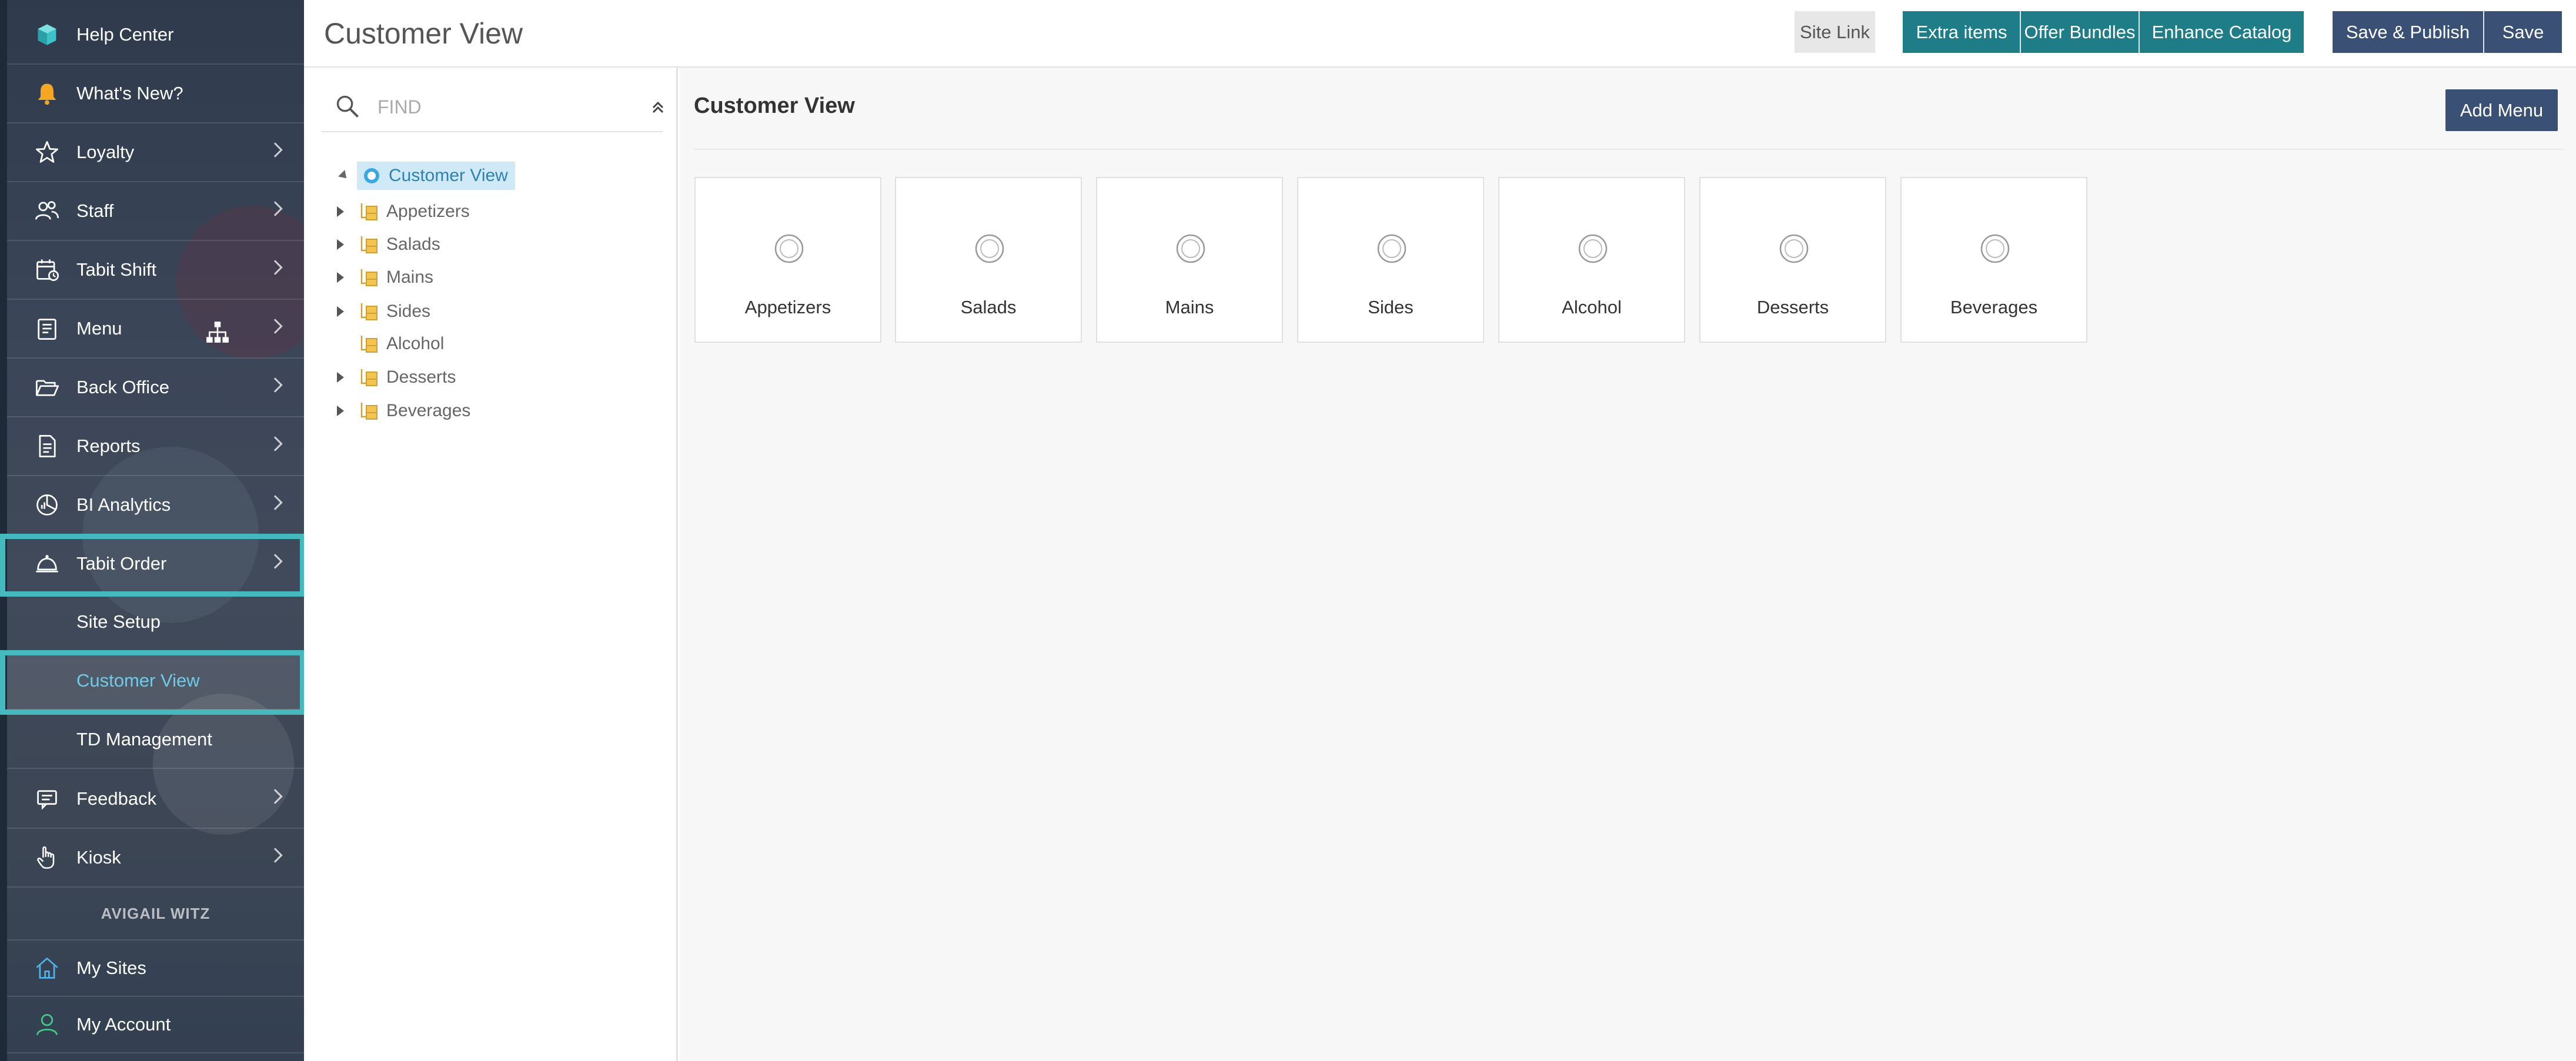  What do you see at coordinates (390, 344) in the screenshot?
I see `tree-node-alcohol: Alcohol` at bounding box center [390, 344].